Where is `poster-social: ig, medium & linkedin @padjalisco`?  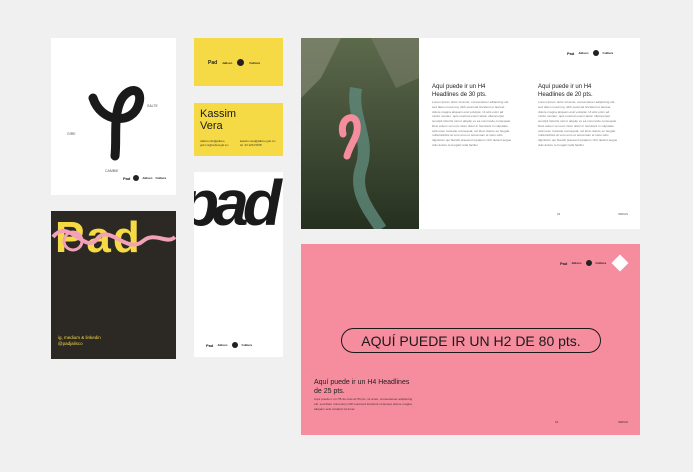
poster-social: ig, medium & linkedin @padjalisco is located at coordinates (79, 341).